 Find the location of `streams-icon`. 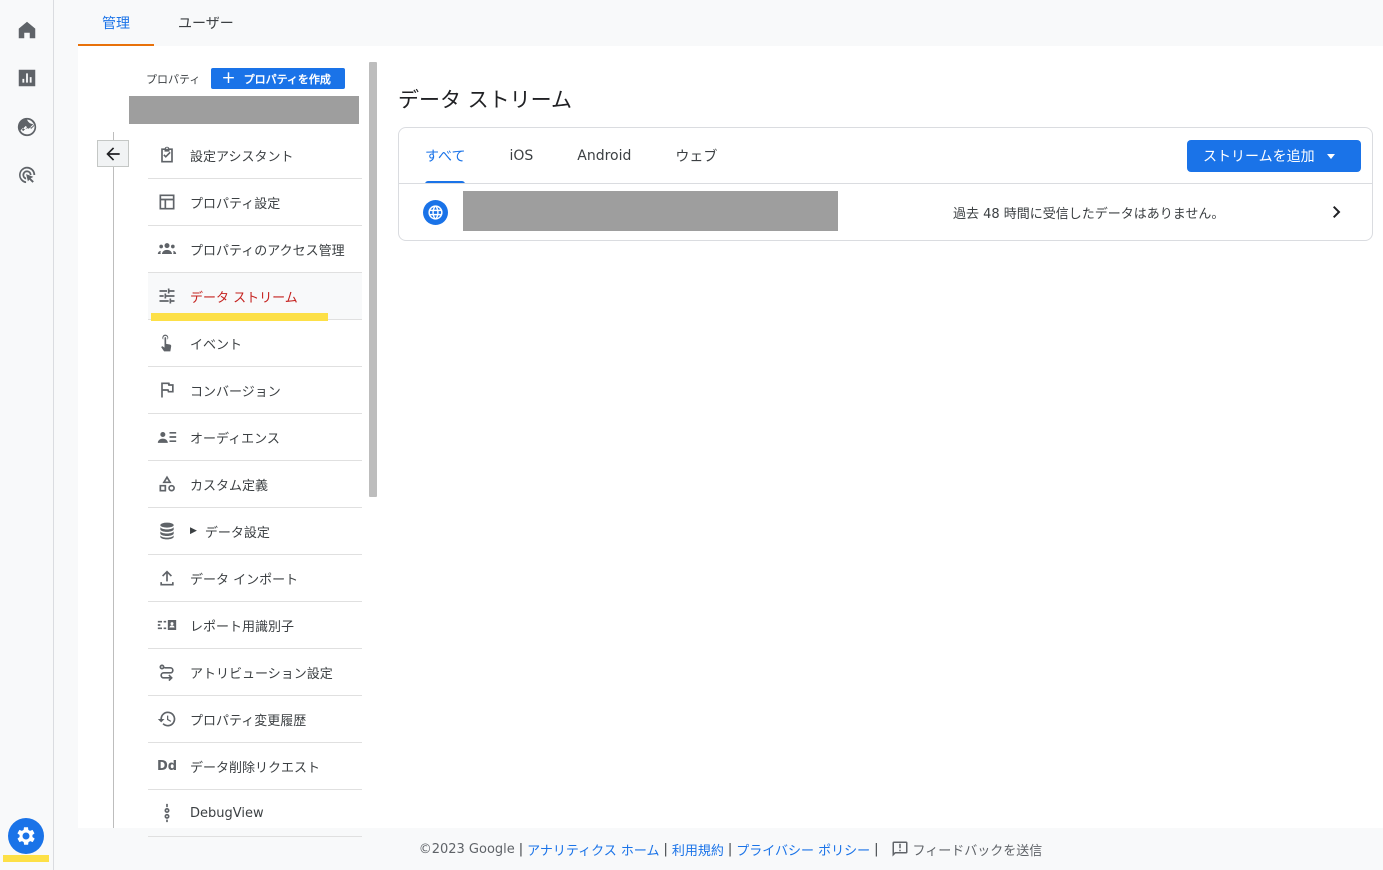

streams-icon is located at coordinates (167, 296).